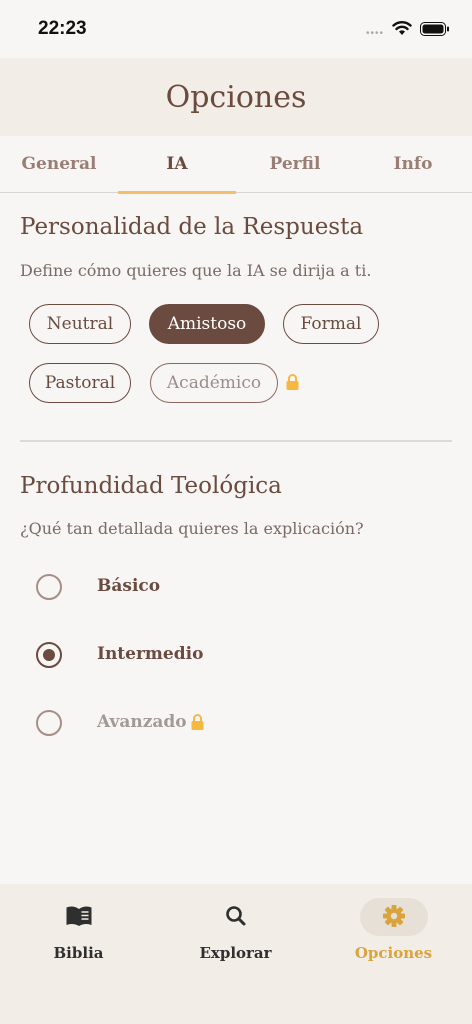 This screenshot has height=1024, width=472. I want to click on nav-label: Explorar, so click(235, 953).